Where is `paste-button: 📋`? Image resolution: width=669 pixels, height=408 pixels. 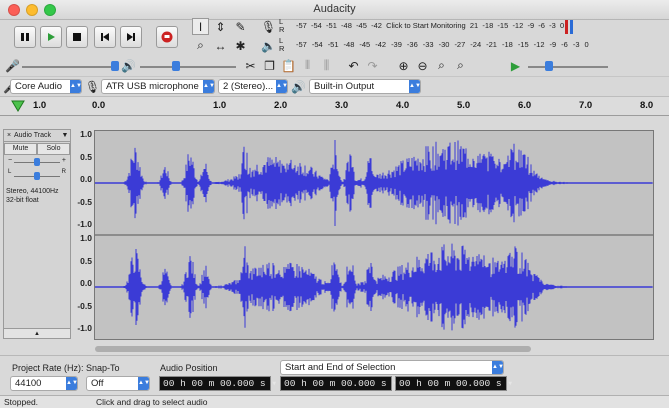 paste-button: 📋 is located at coordinates (288, 65).